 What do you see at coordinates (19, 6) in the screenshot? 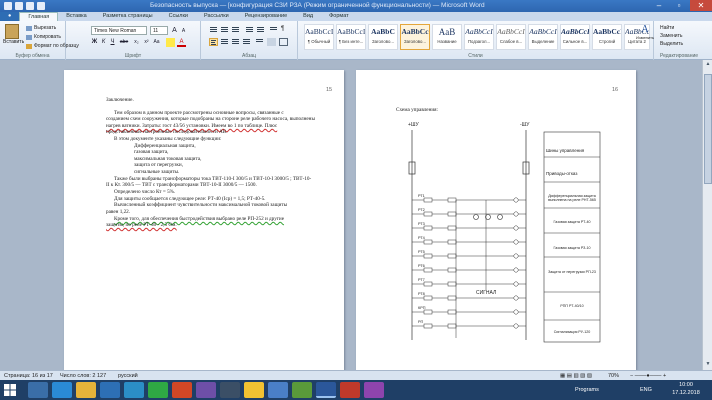
I see `save-icon` at bounding box center [19, 6].